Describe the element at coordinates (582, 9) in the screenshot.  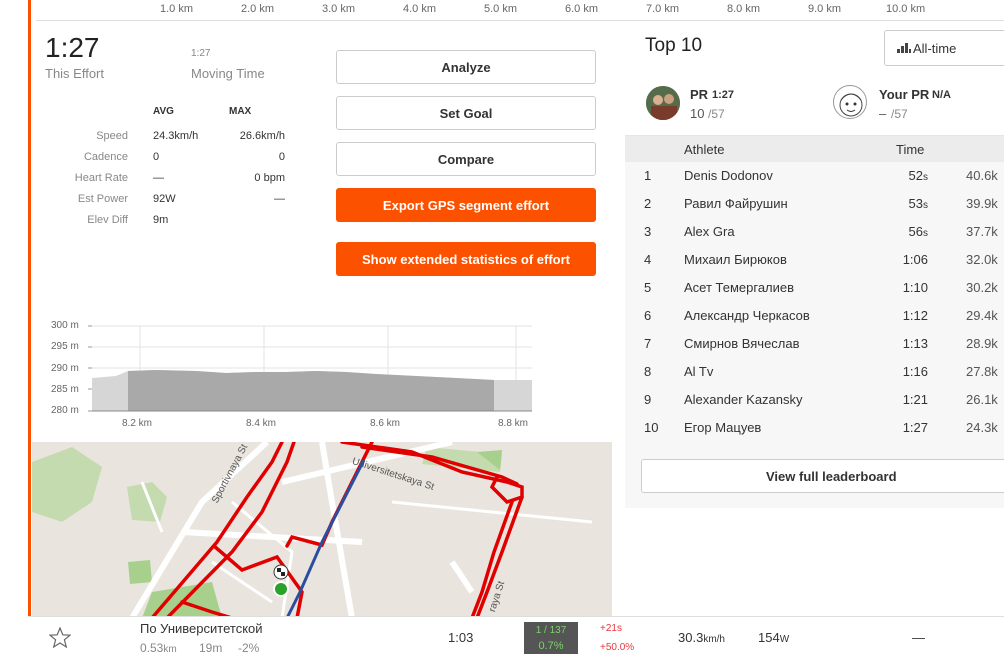
I see `top-axis-tick: 6.0 km` at that location.